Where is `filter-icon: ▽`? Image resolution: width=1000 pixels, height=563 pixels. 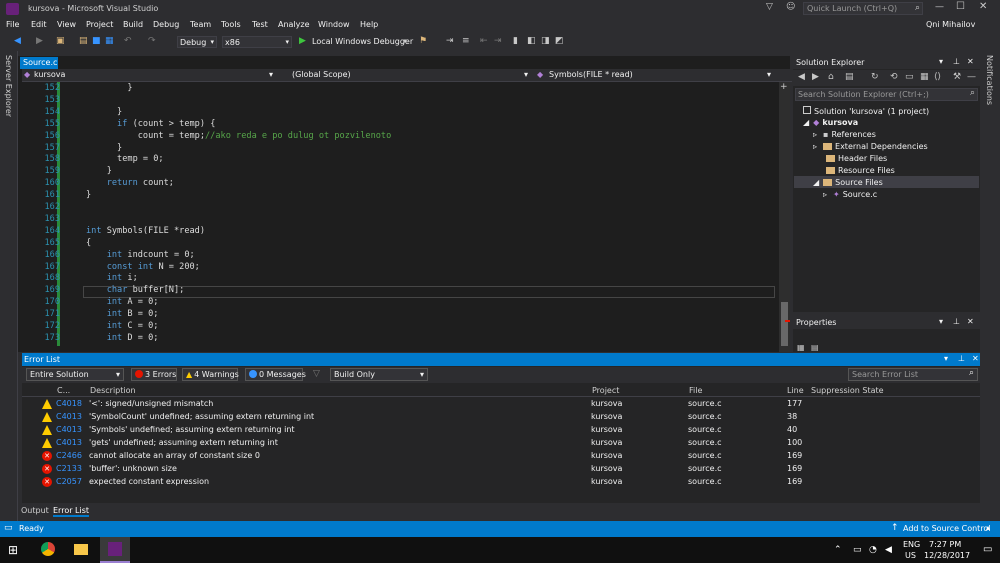 filter-icon: ▽ is located at coordinates (316, 374).